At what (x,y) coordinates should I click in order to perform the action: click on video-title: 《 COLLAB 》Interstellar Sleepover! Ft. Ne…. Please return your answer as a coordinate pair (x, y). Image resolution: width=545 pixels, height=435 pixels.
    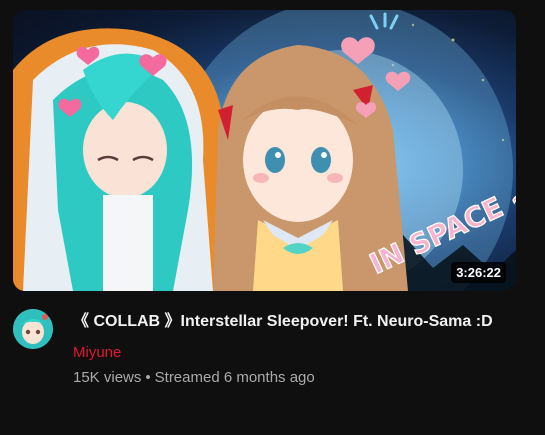
    Looking at the image, I should click on (298, 321).